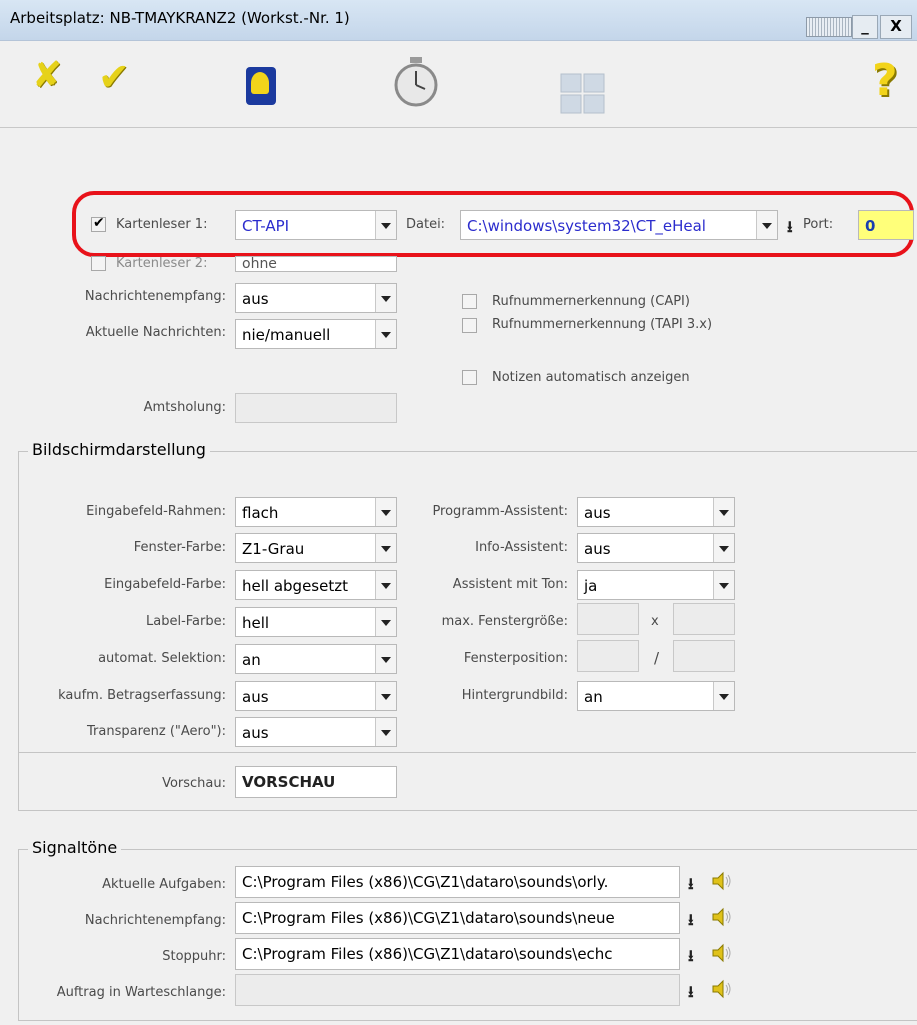  What do you see at coordinates (416, 82) in the screenshot?
I see `stopwatch-icon` at bounding box center [416, 82].